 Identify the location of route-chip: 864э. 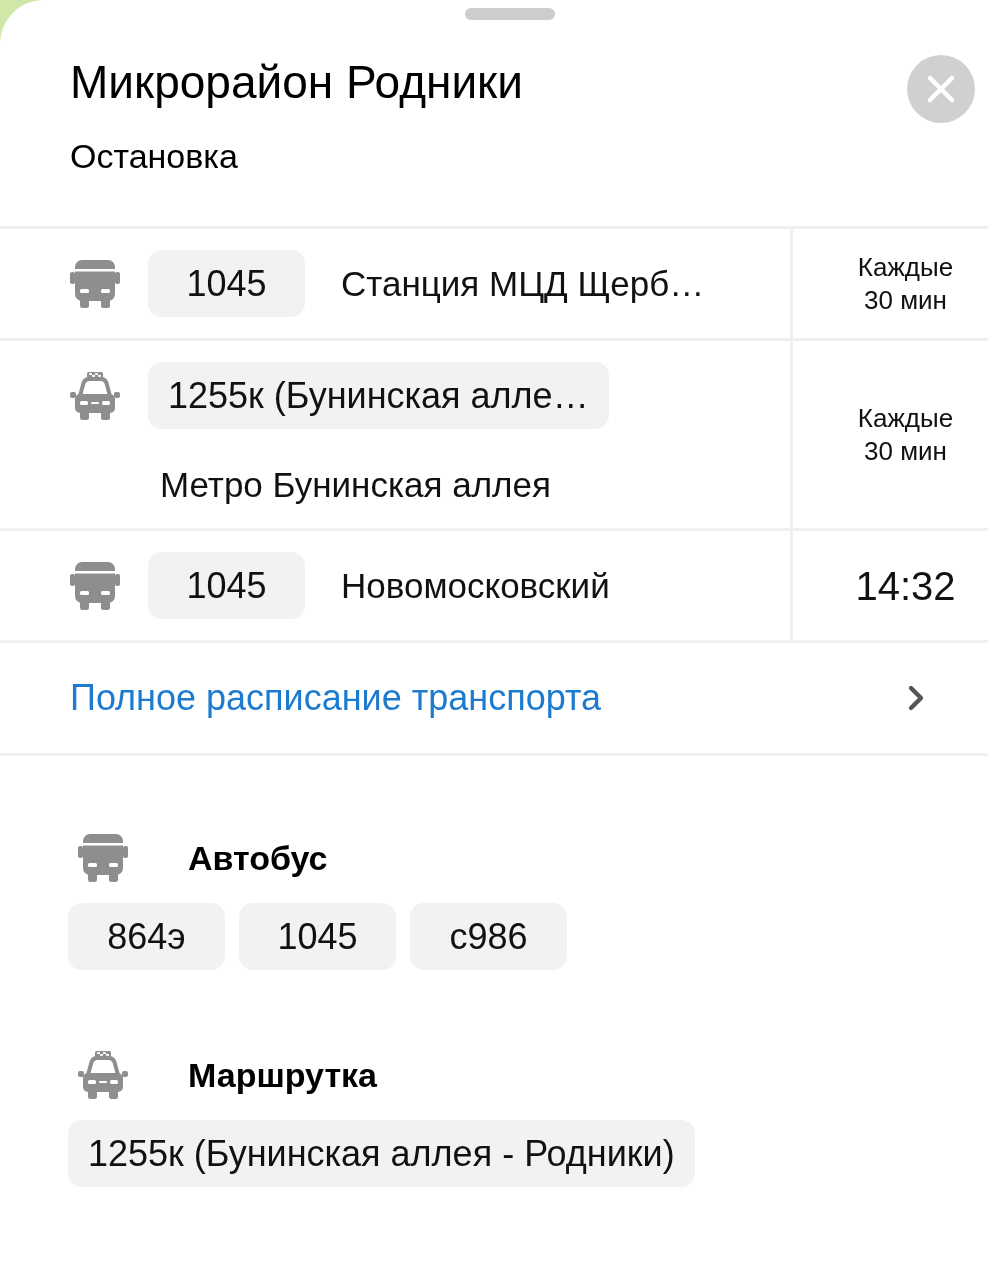
(146, 936).